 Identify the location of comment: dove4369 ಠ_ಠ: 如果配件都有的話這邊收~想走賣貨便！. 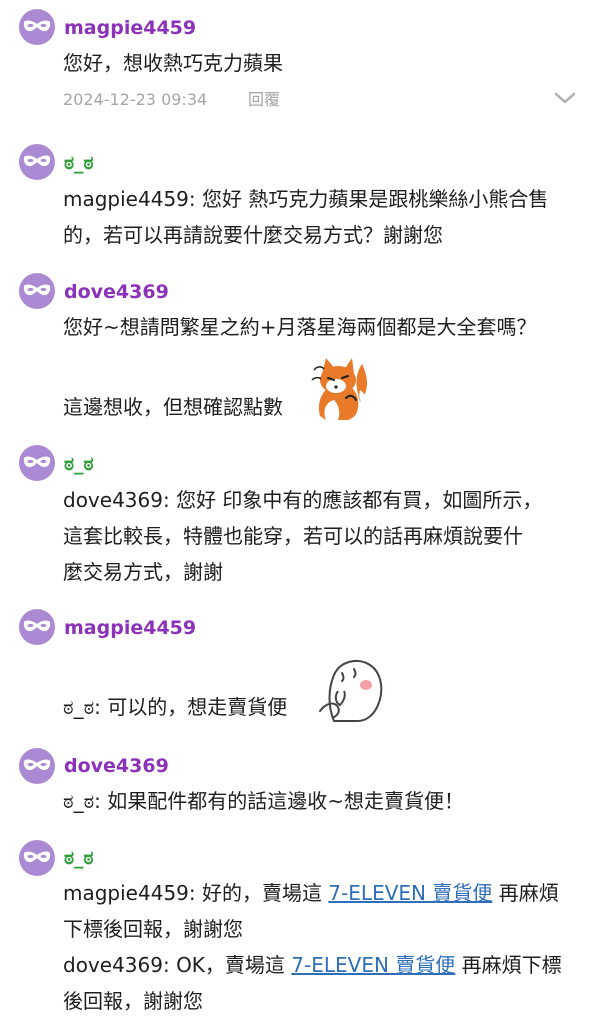
(302, 790).